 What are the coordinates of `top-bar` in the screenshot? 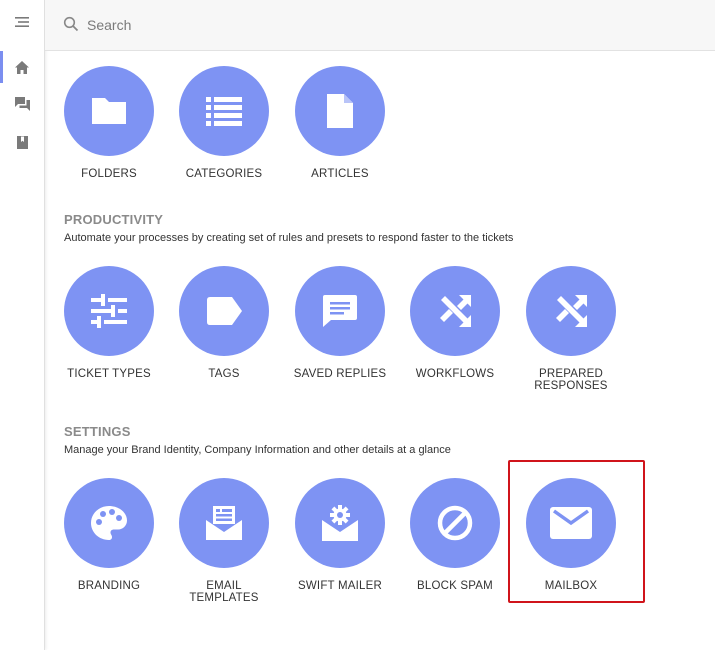 It's located at (380, 25).